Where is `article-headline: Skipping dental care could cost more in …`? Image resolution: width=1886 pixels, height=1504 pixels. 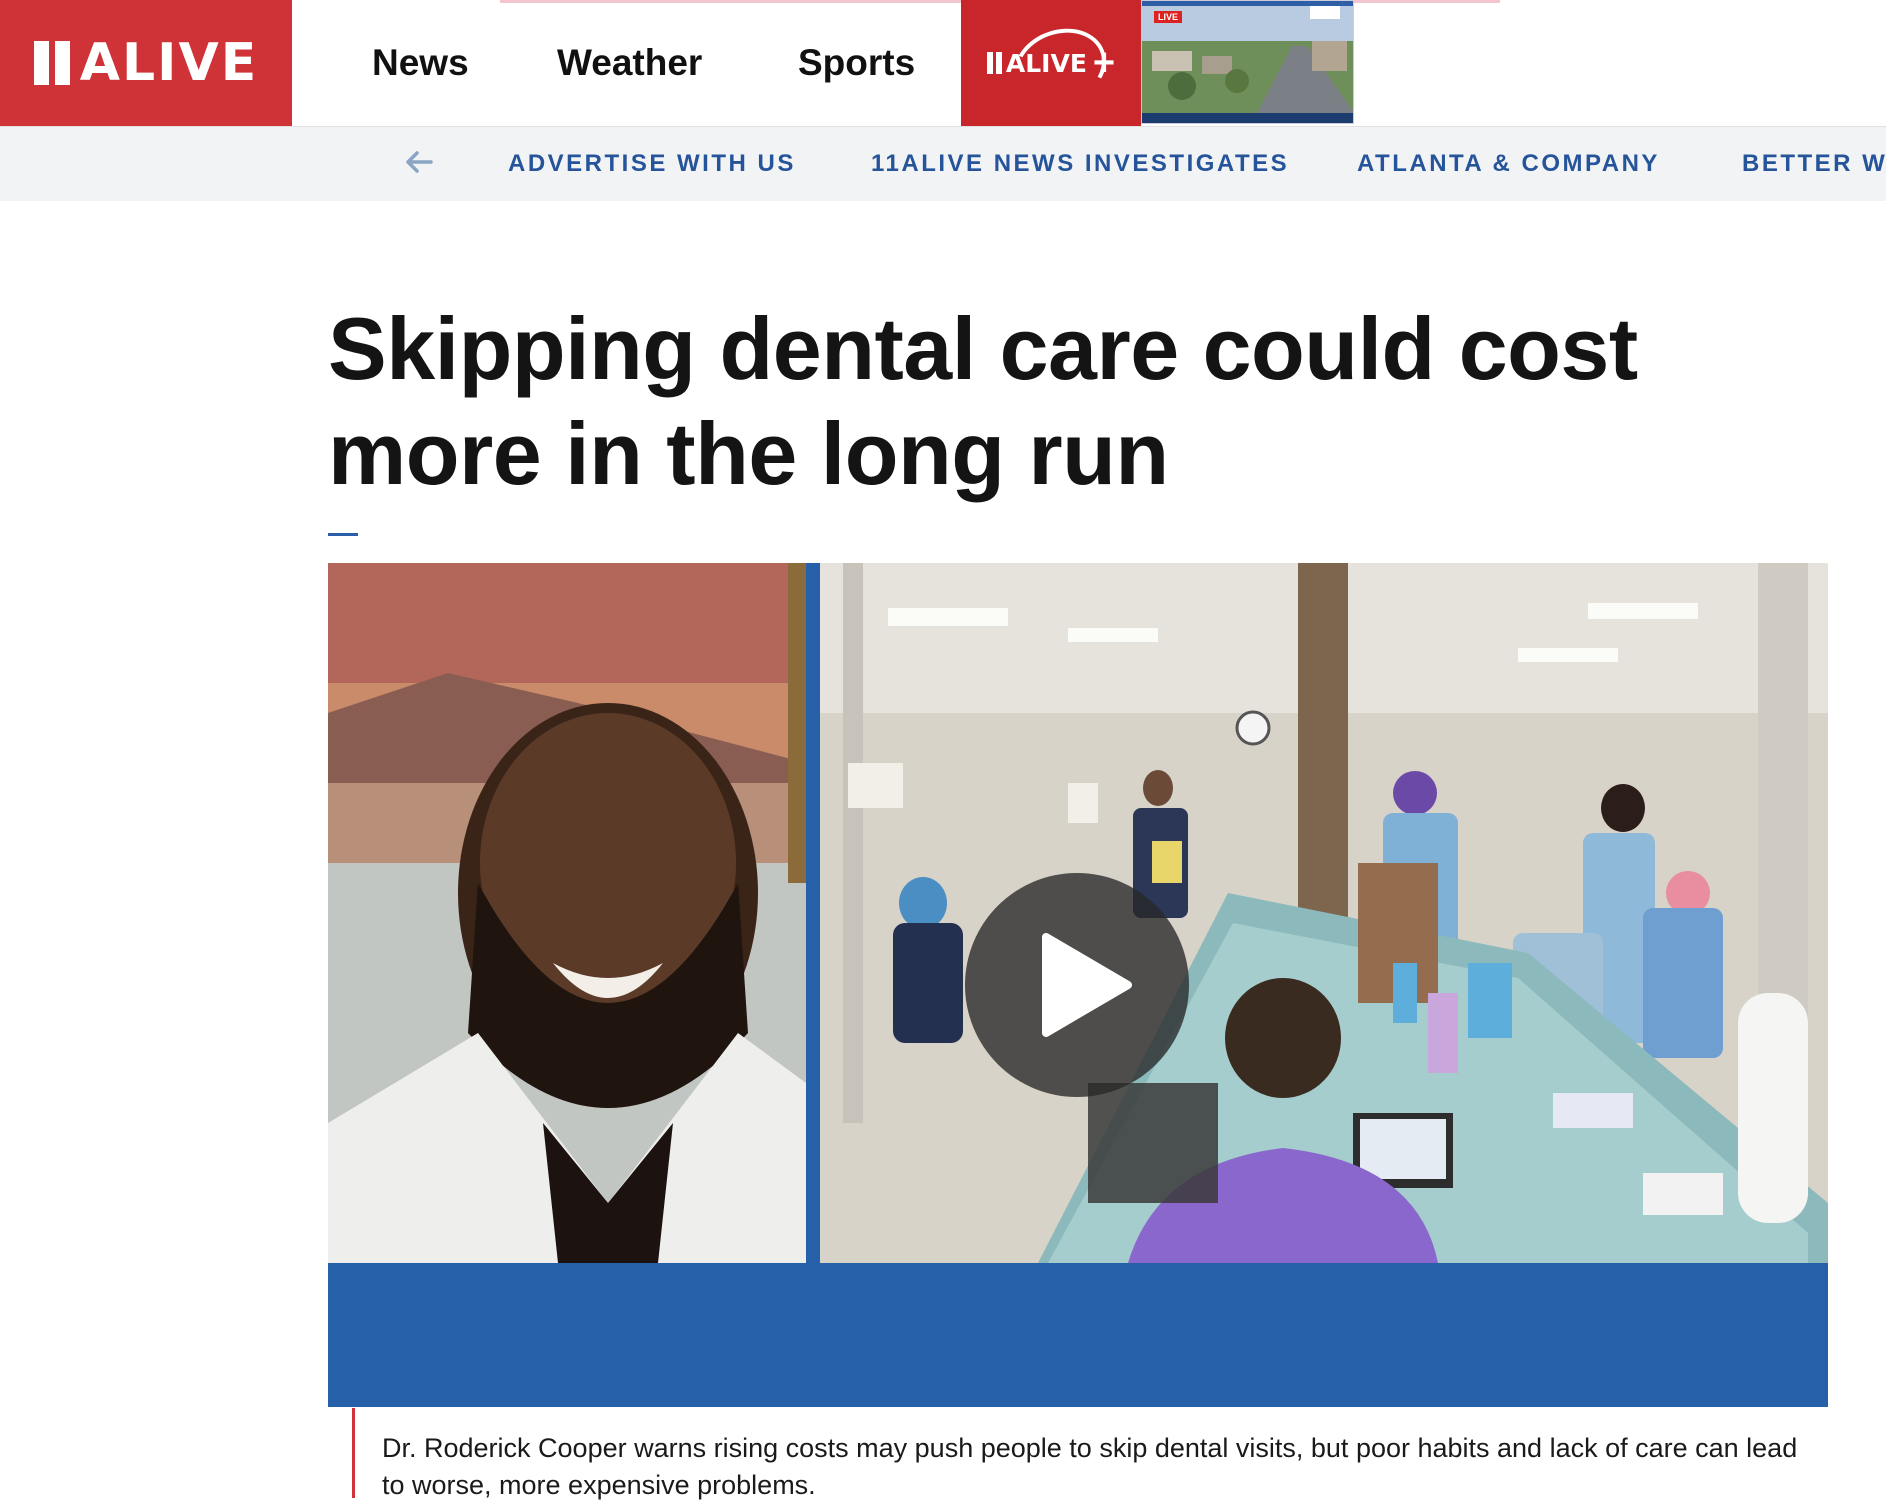 article-headline: Skipping dental care could cost more in … is located at coordinates (983, 401).